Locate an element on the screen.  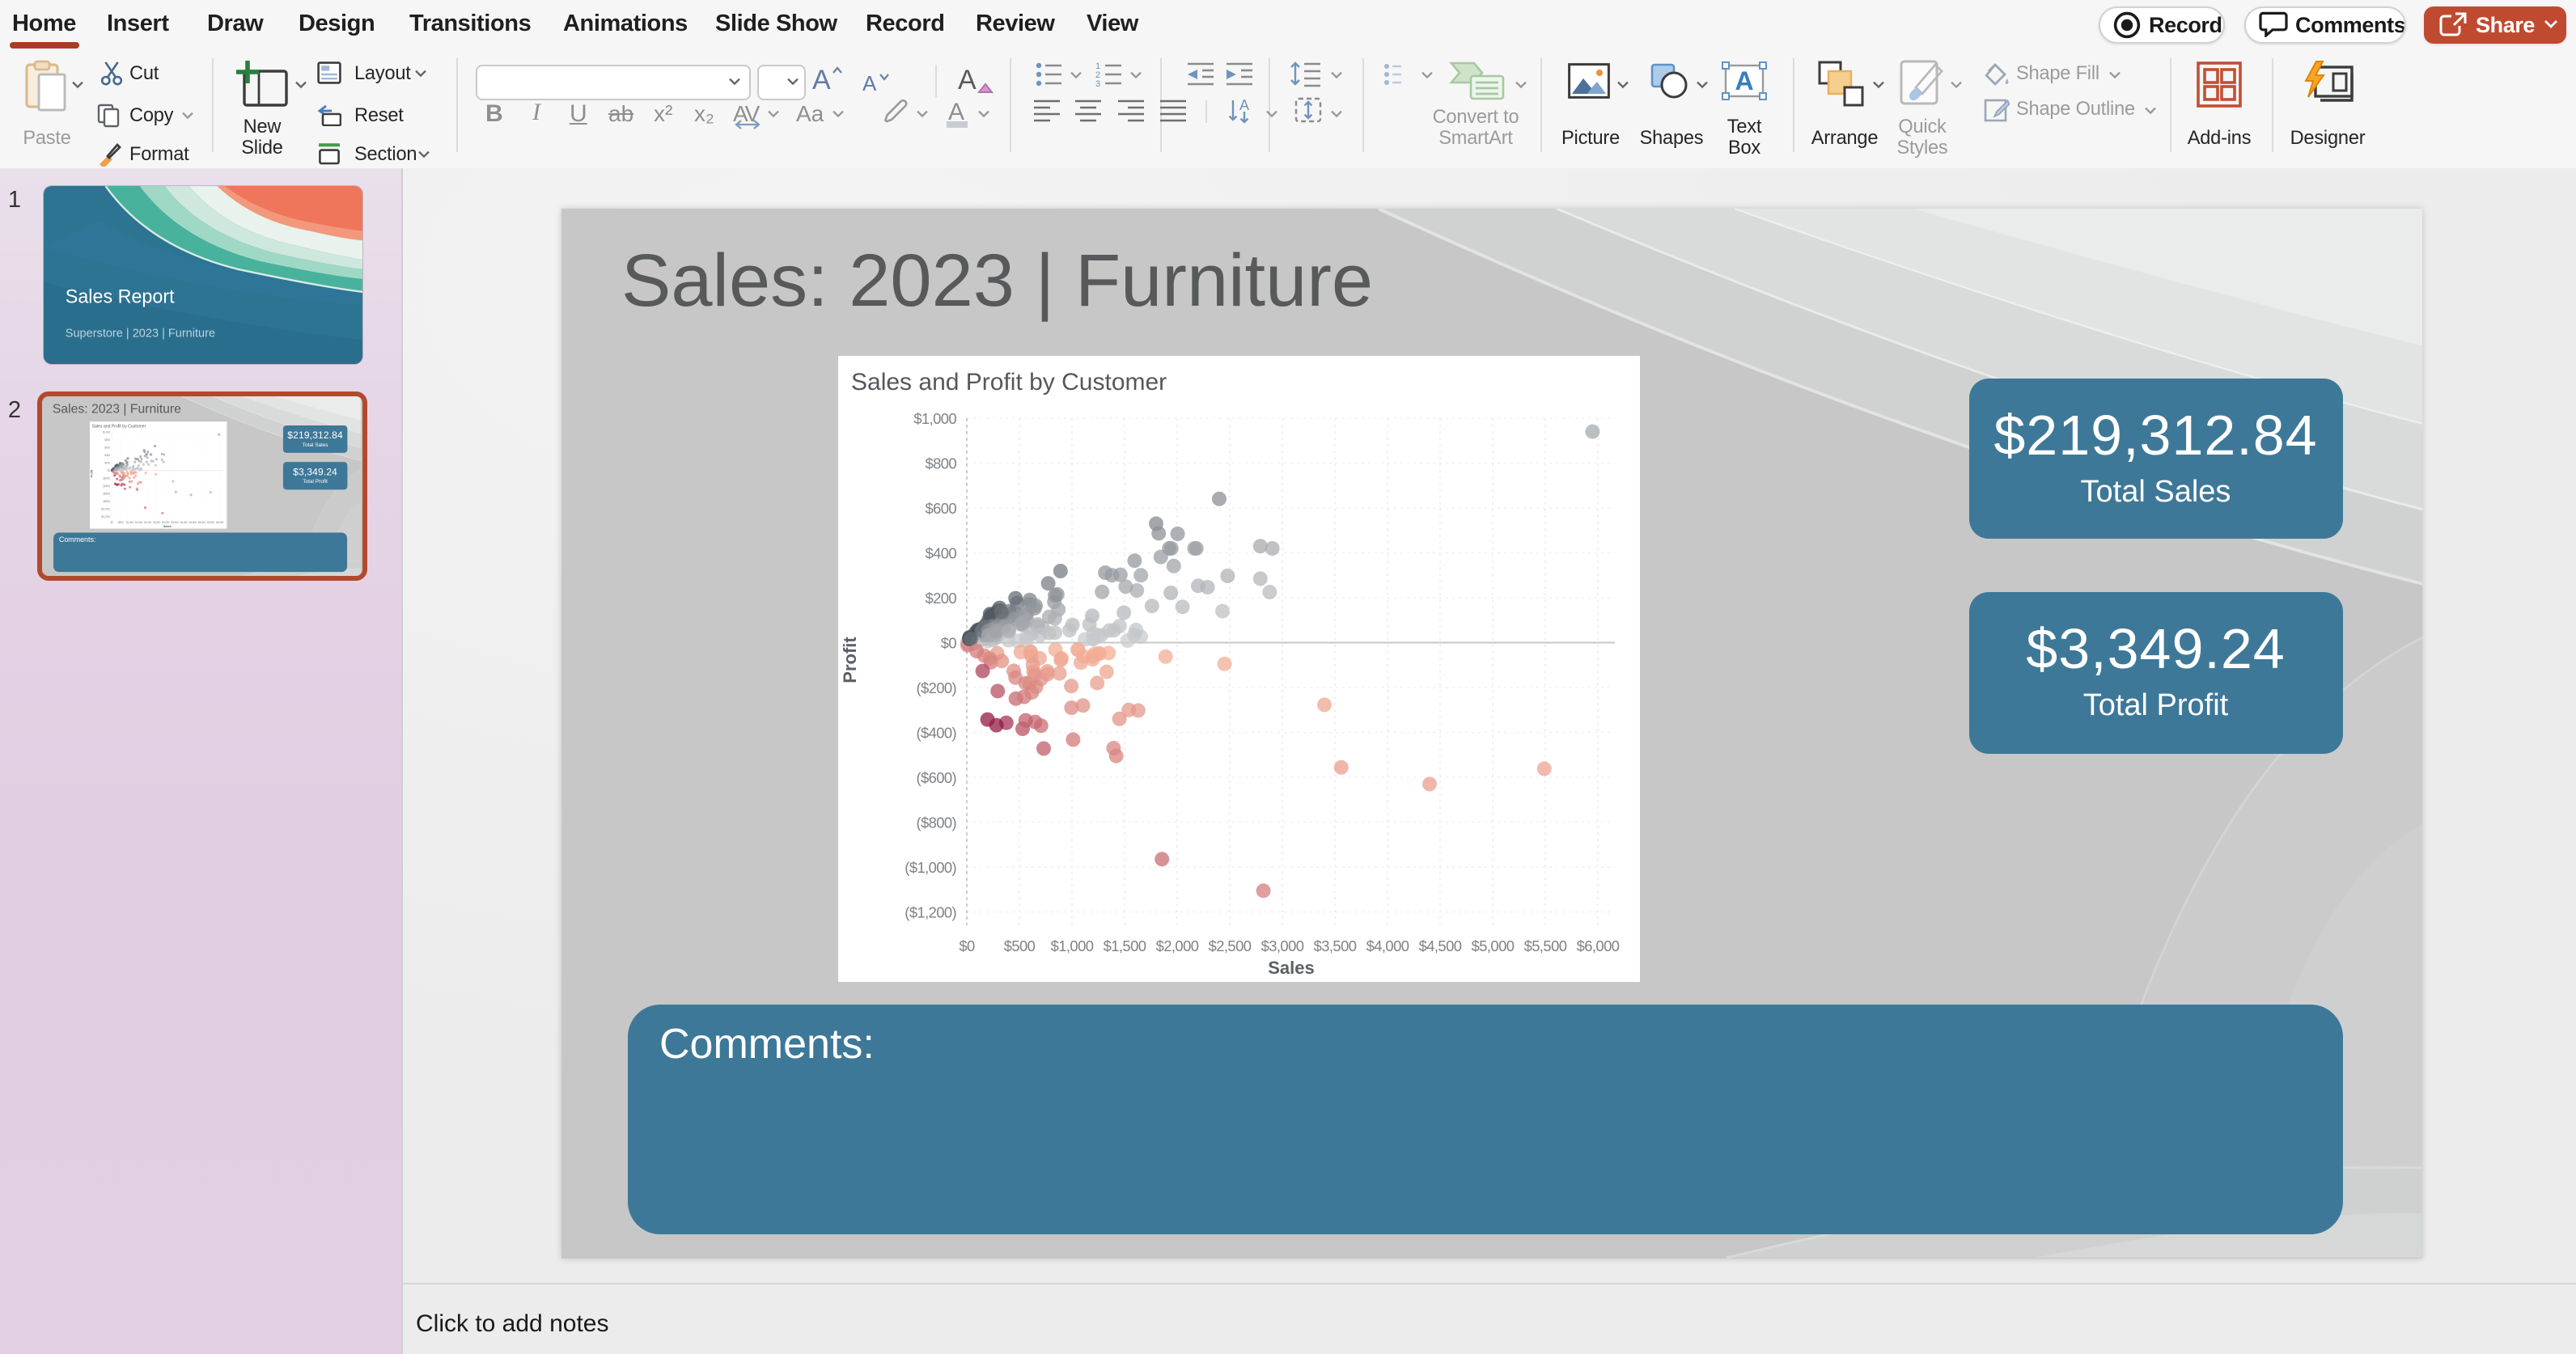
svg-text: Superstore | 2023 | Furniture is located at coordinates (139, 335).